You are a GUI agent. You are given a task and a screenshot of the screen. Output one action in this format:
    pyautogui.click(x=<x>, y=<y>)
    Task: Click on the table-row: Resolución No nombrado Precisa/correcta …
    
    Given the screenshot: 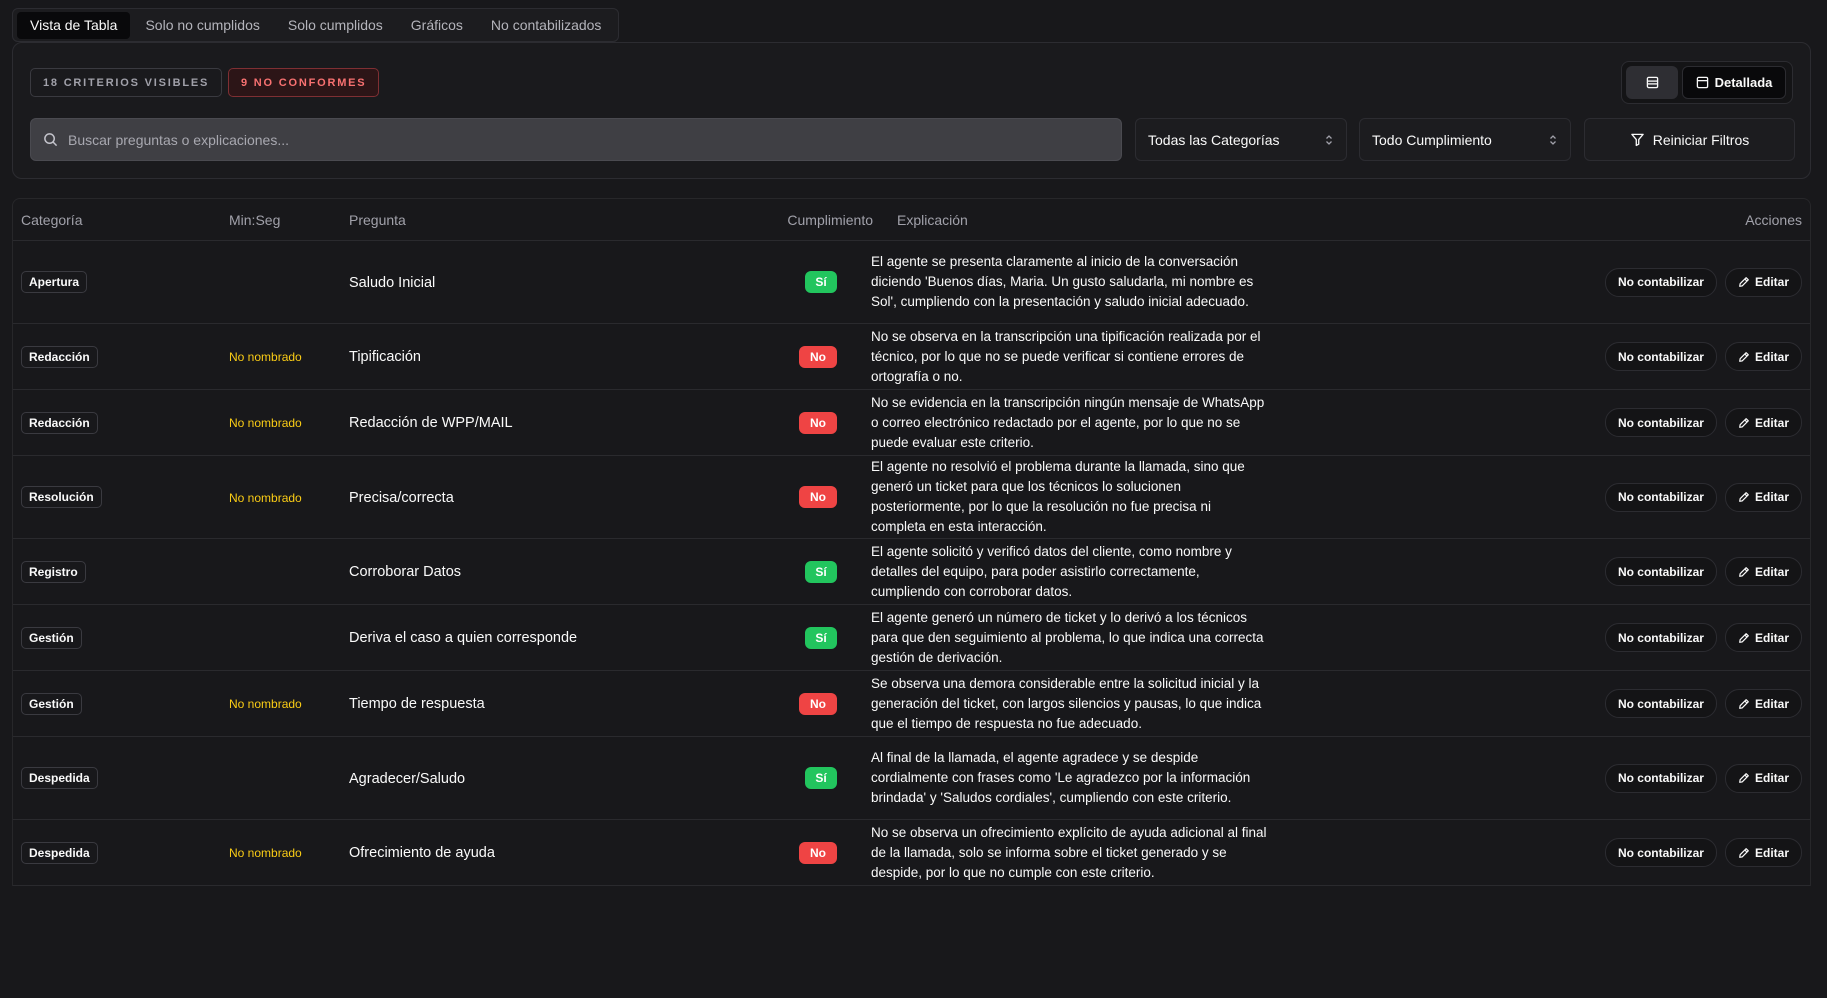 What is the action you would take?
    pyautogui.click(x=911, y=497)
    